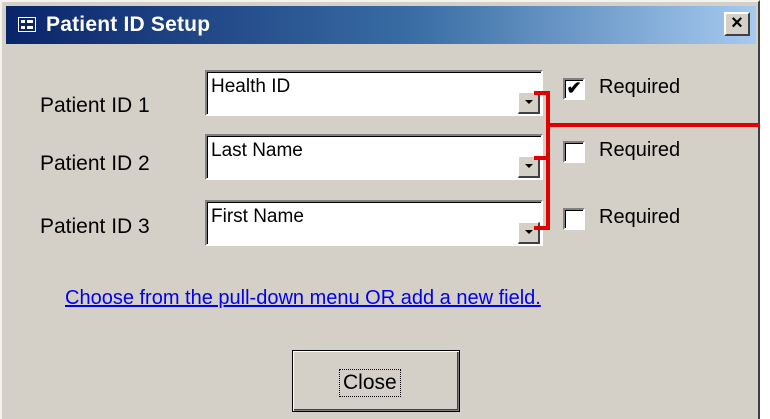 The width and height of the screenshot is (770, 419). Describe the element at coordinates (95, 163) in the screenshot. I see `patient-id-2-label: Patient ID 2` at that location.